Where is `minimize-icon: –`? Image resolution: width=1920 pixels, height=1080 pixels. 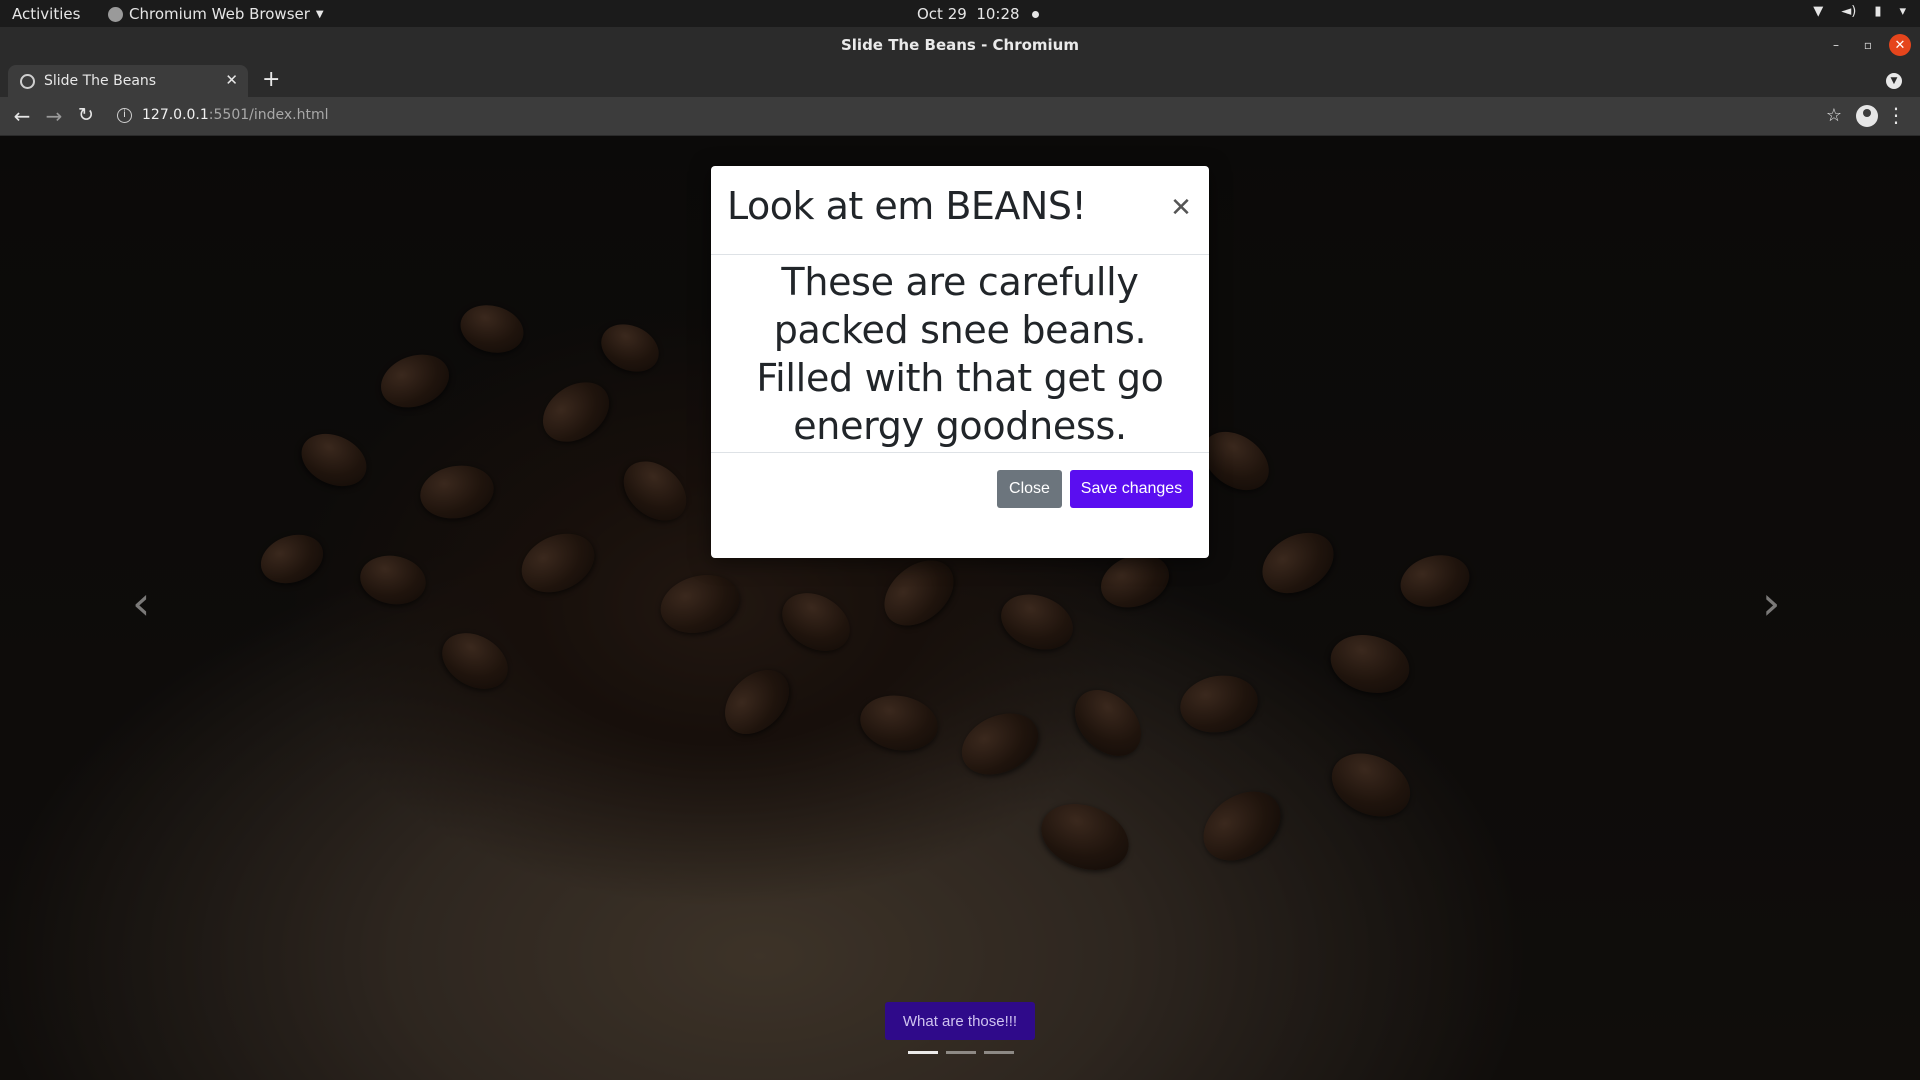
minimize-icon: – is located at coordinates (1836, 45).